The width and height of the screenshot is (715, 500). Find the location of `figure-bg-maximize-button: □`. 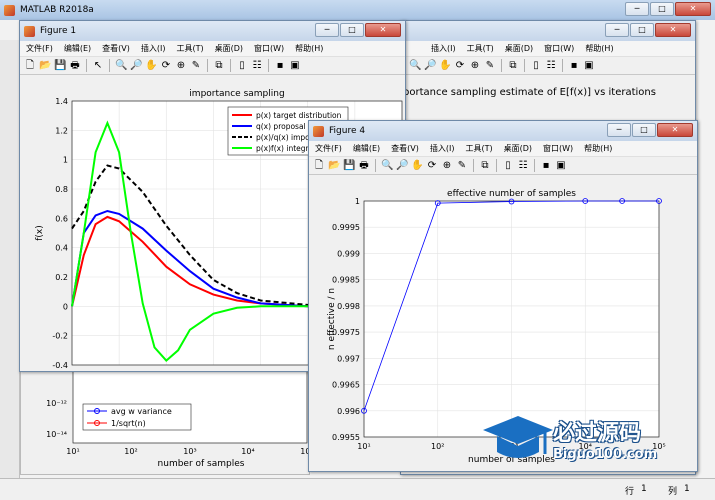

figure-bg-maximize-button: □ is located at coordinates (642, 30).